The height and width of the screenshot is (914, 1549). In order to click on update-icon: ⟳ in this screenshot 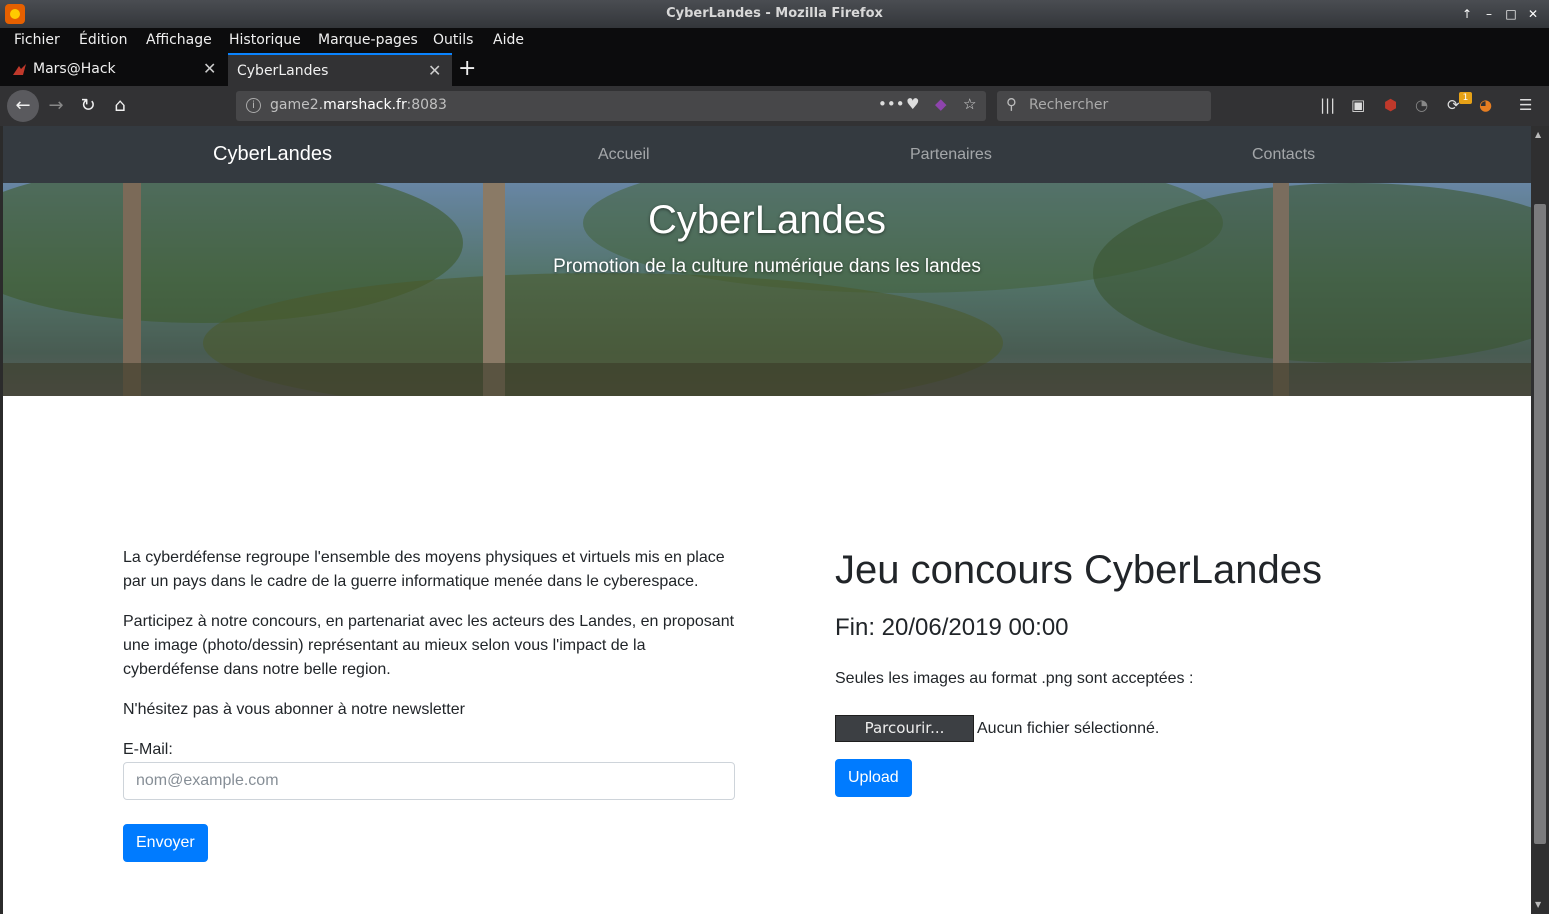, I will do `click(1453, 105)`.